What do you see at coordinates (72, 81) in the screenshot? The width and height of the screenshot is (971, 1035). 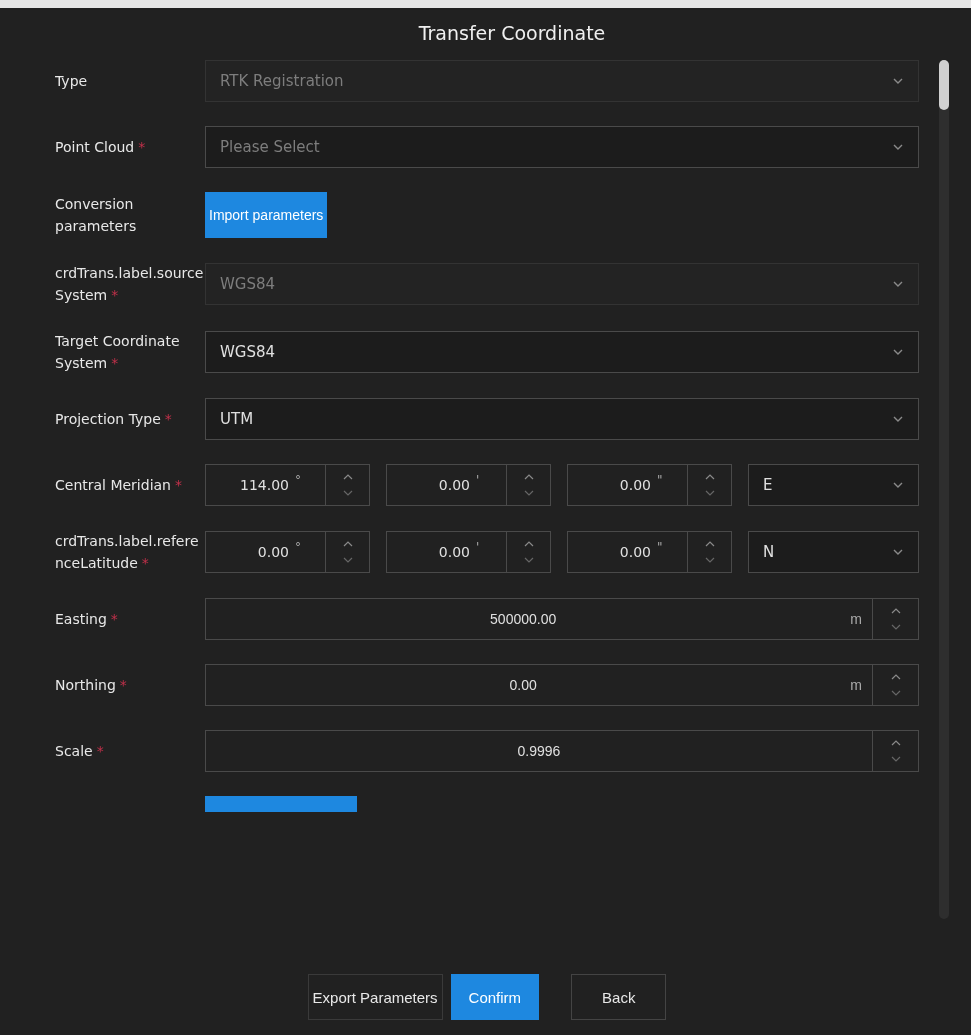 I see `field-label: Type` at bounding box center [72, 81].